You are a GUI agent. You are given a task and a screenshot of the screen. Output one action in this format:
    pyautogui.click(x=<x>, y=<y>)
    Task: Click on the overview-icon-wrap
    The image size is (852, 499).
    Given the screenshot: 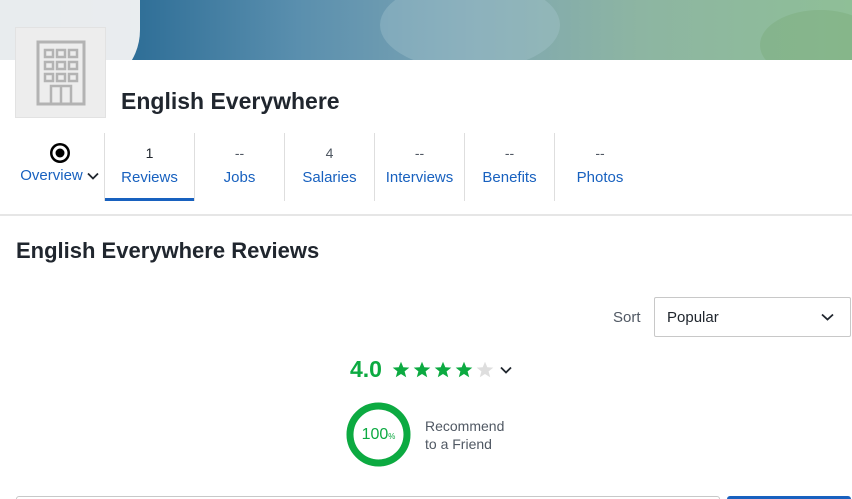 What is the action you would take?
    pyautogui.click(x=60, y=153)
    